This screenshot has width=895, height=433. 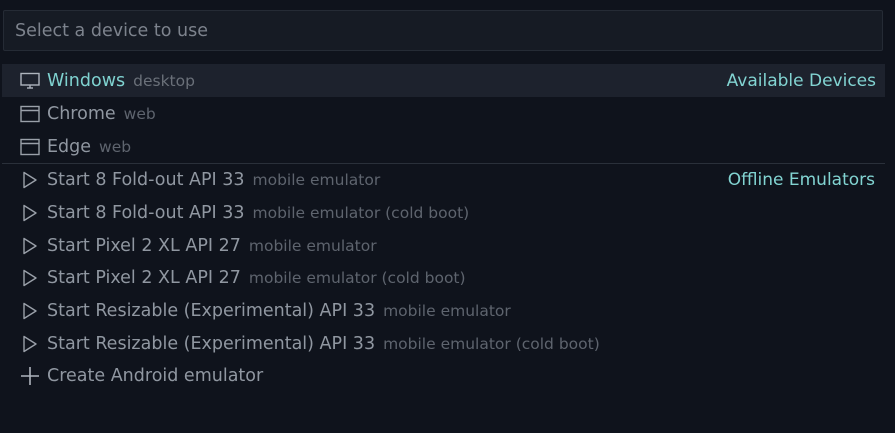 What do you see at coordinates (164, 80) in the screenshot?
I see `device-type: desktop` at bounding box center [164, 80].